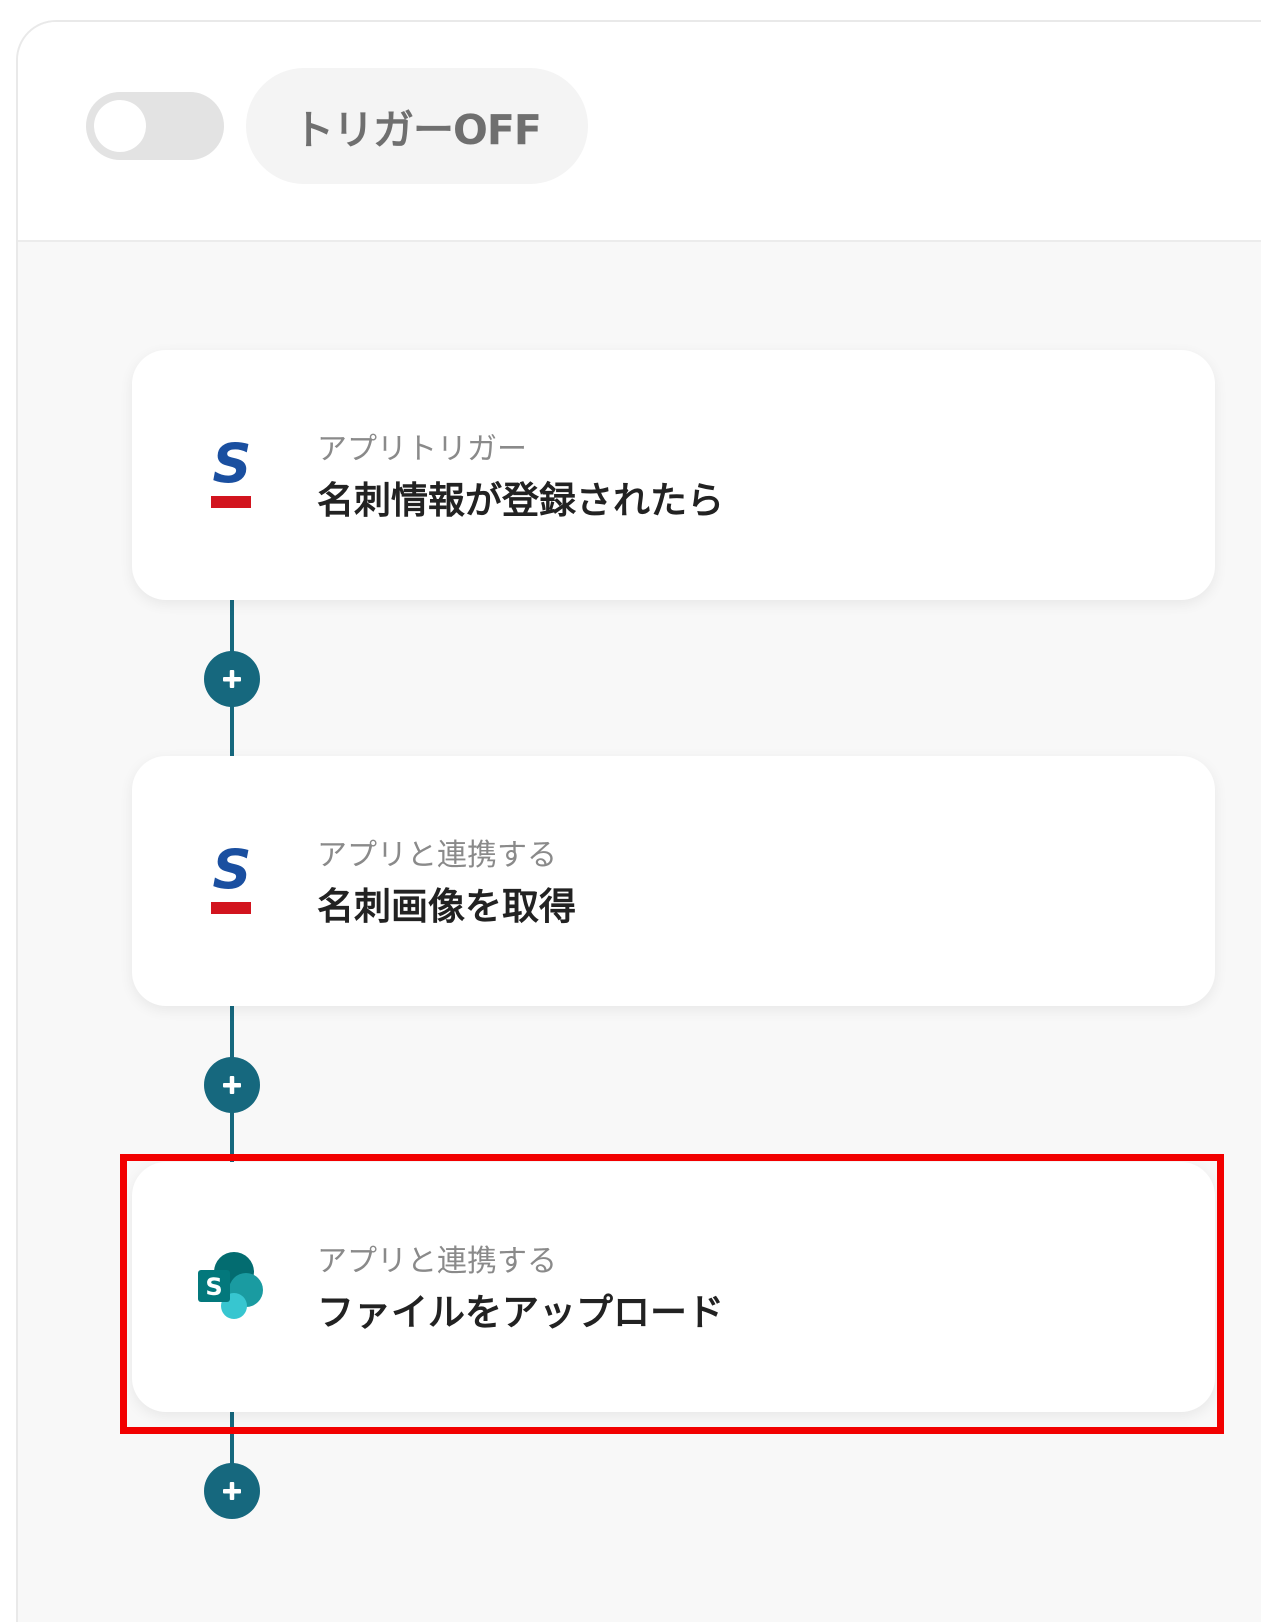  Describe the element at coordinates (673, 881) in the screenshot. I see `step-card-2: S アプリと連携する 名刺画像を取得` at that location.